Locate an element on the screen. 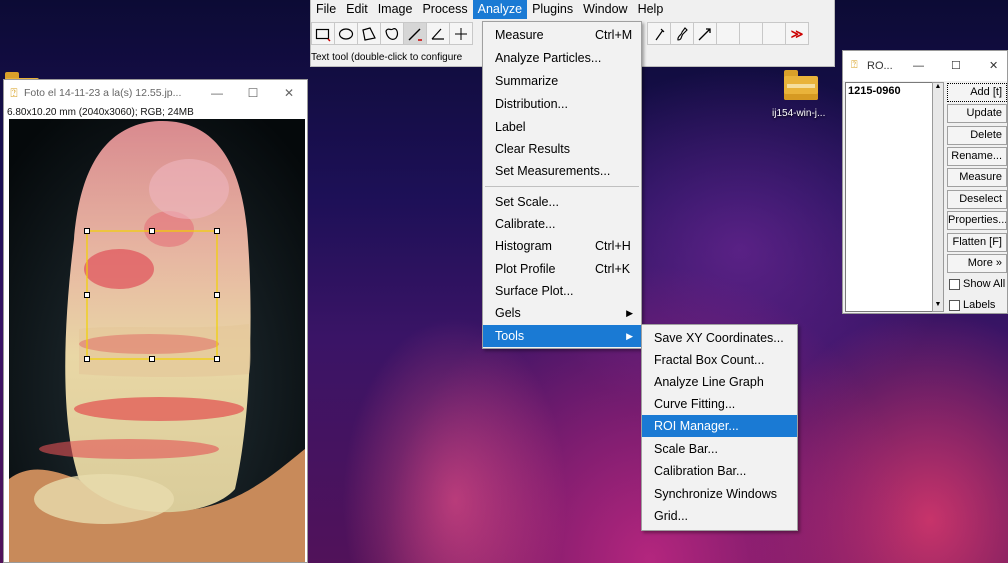 This screenshot has height=563, width=1008. menu-item-tools: Tools ▶ is located at coordinates (562, 336).